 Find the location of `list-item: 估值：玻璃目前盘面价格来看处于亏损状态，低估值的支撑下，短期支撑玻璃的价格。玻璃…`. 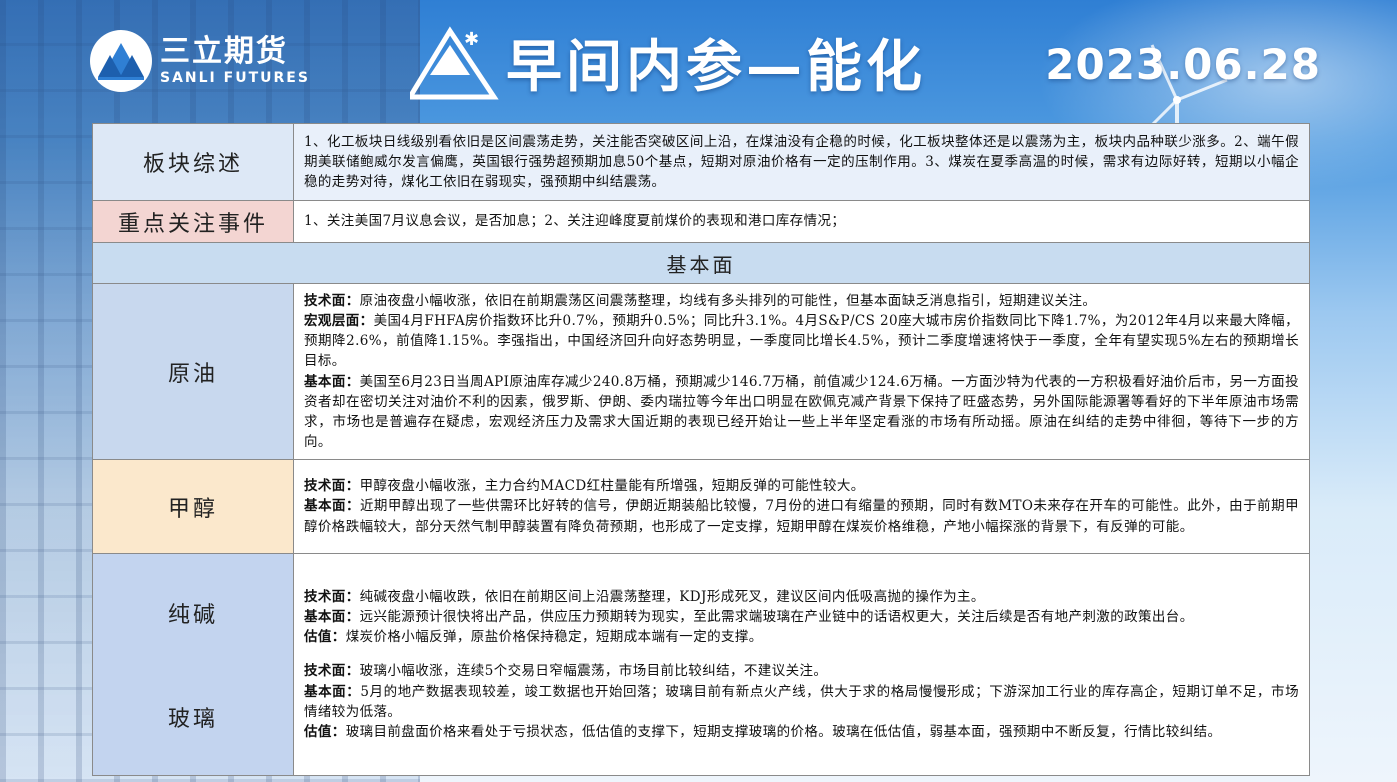

list-item: 估值：玻璃目前盘面价格来看处于亏损状态，低估值的支撑下，短期支撑玻璃的价格。玻璃… is located at coordinates (763, 732).